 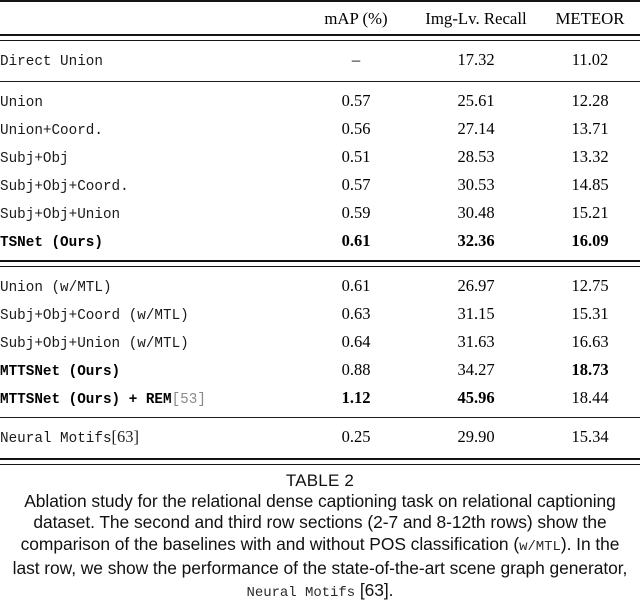 I want to click on table-row: Direct Union – 17.32 11.02, so click(x=320, y=61).